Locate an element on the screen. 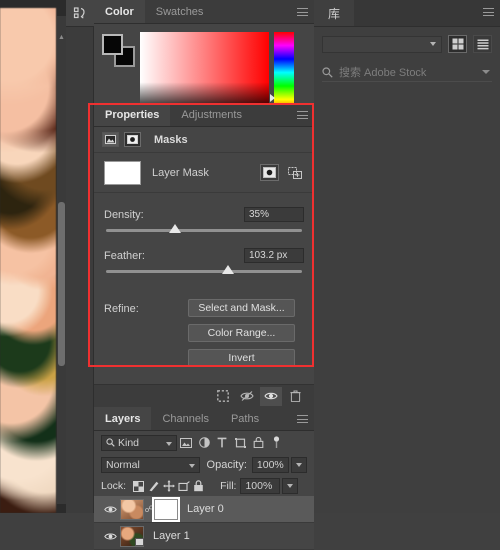  fill-stepper is located at coordinates (290, 486).